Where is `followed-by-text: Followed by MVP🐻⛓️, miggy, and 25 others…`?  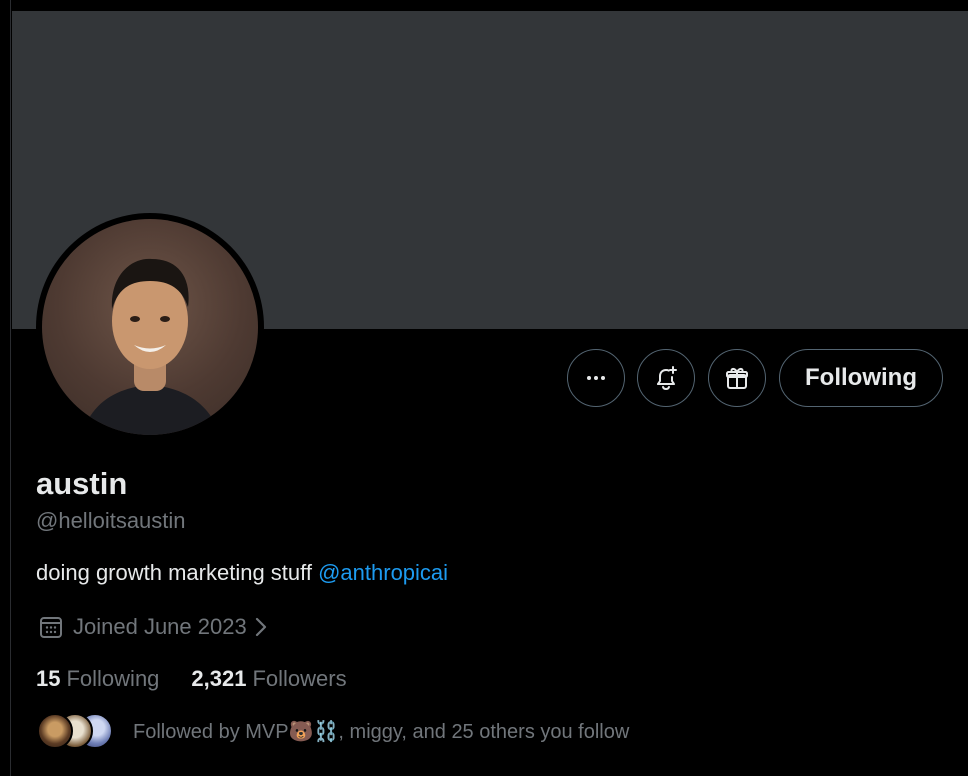 followed-by-text: Followed by MVP🐻⛓️, miggy, and 25 others… is located at coordinates (381, 731).